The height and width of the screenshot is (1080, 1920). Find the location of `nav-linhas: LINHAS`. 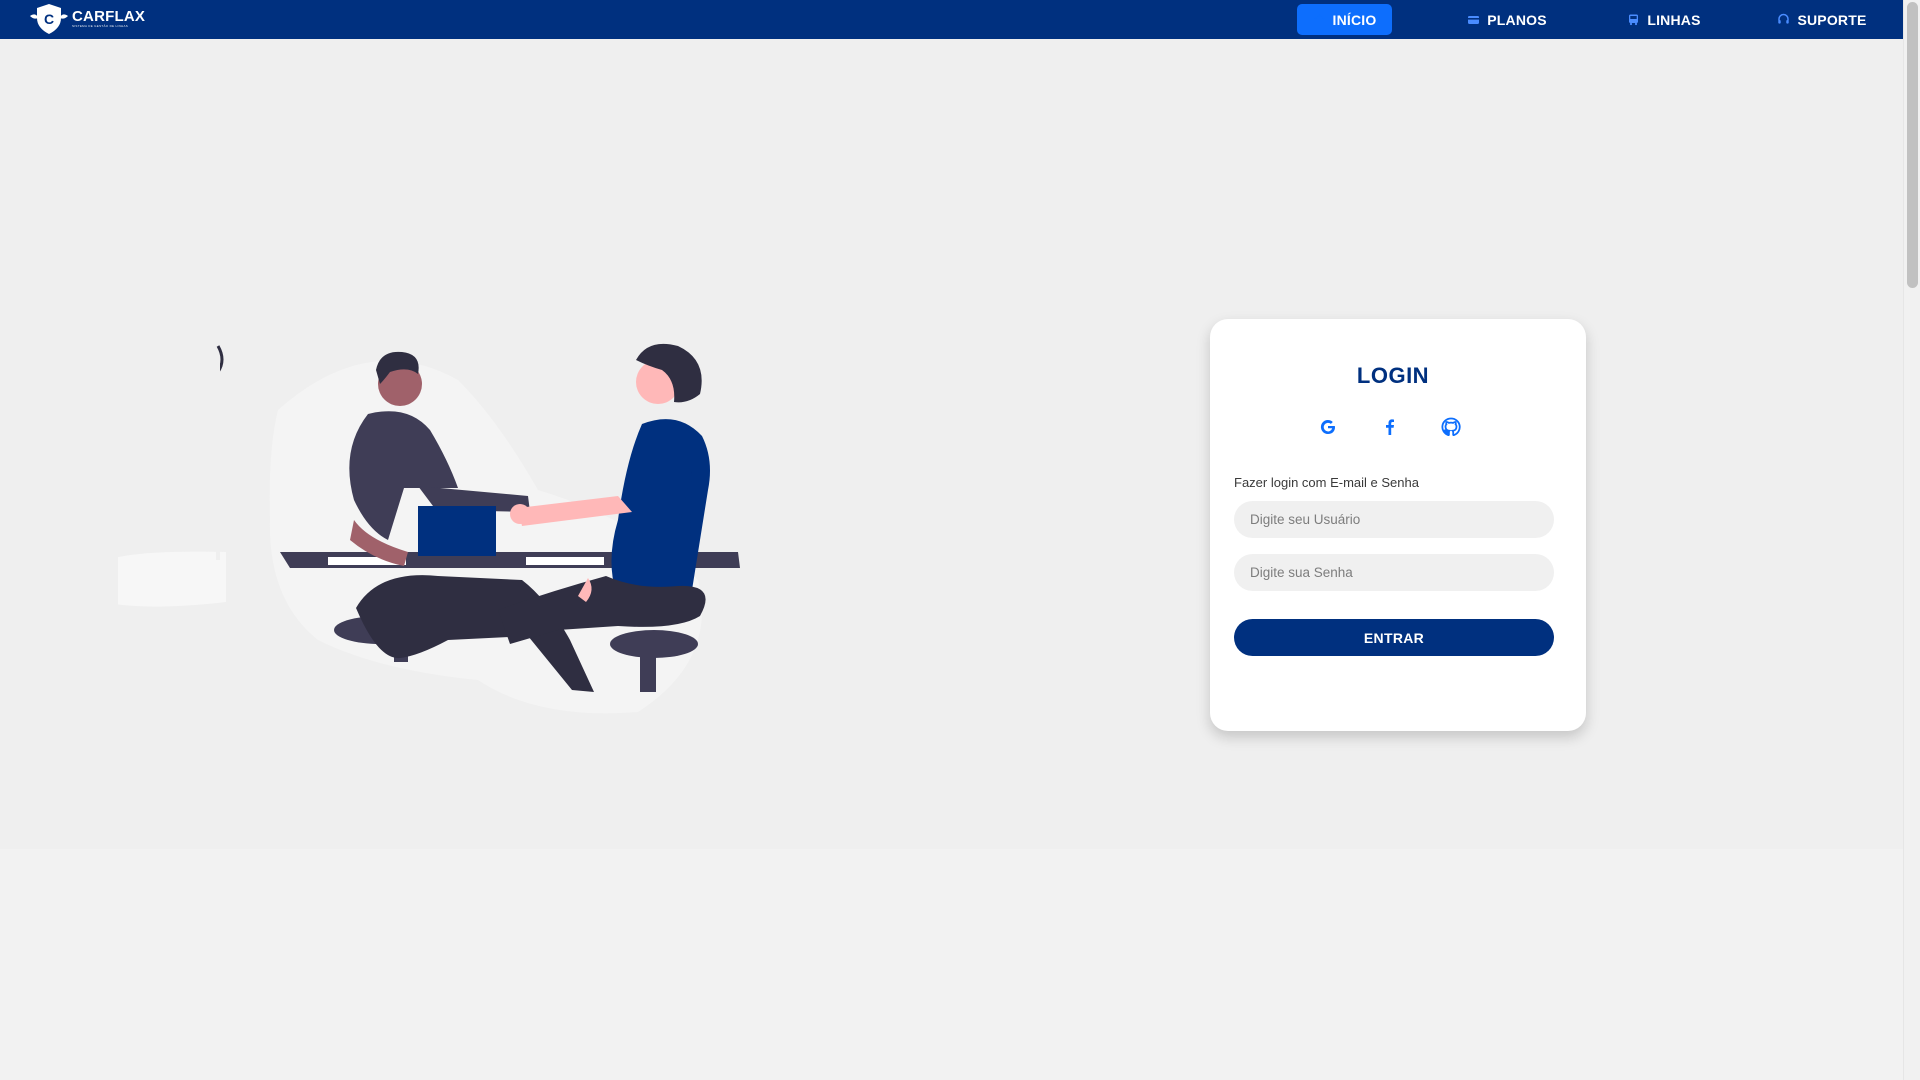

nav-linhas: LINHAS is located at coordinates (1664, 19).